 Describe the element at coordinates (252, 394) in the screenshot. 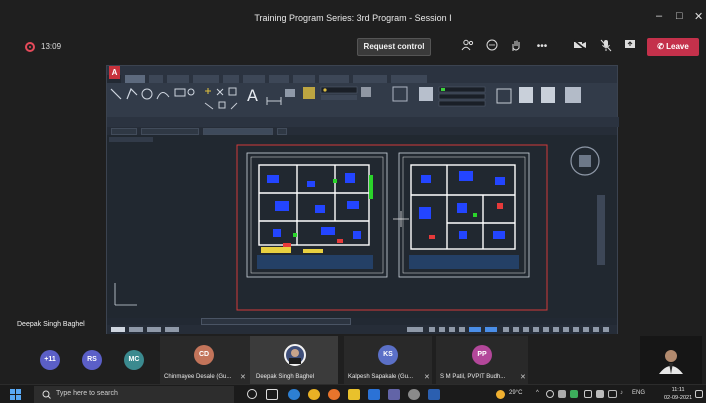

I see `cortana-icon` at that location.